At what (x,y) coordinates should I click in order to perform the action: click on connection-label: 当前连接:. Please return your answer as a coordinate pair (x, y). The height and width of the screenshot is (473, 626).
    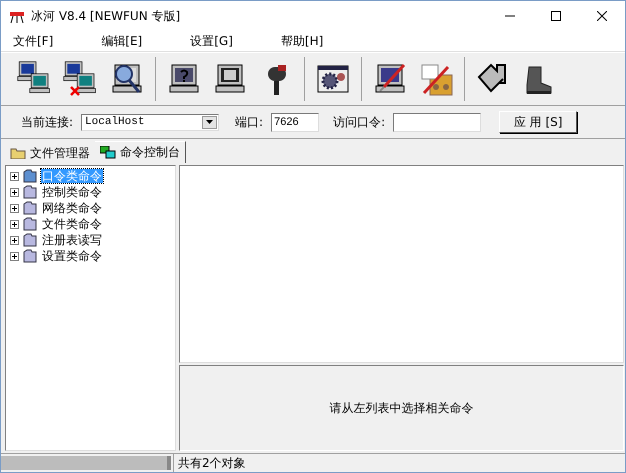
    Looking at the image, I should click on (47, 122).